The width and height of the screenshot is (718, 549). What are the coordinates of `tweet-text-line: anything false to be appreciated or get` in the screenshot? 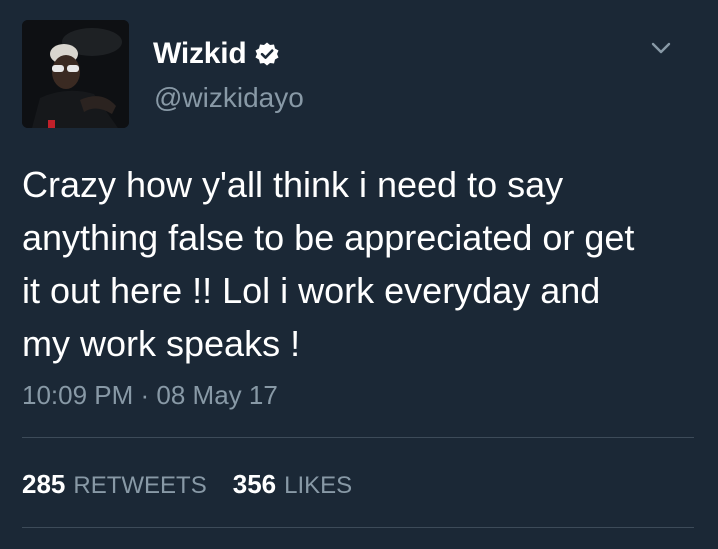 It's located at (328, 237).